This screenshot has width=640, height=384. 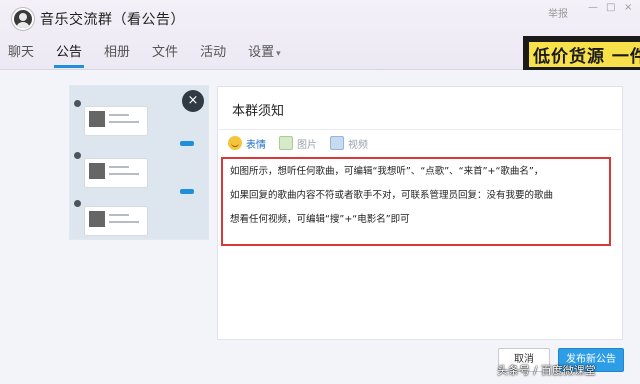 I want to click on announcement-line: 如果回复的歌曲内容不符或者歌手不对，可联系管理员回复：没有我要的歌曲, so click(x=392, y=195).